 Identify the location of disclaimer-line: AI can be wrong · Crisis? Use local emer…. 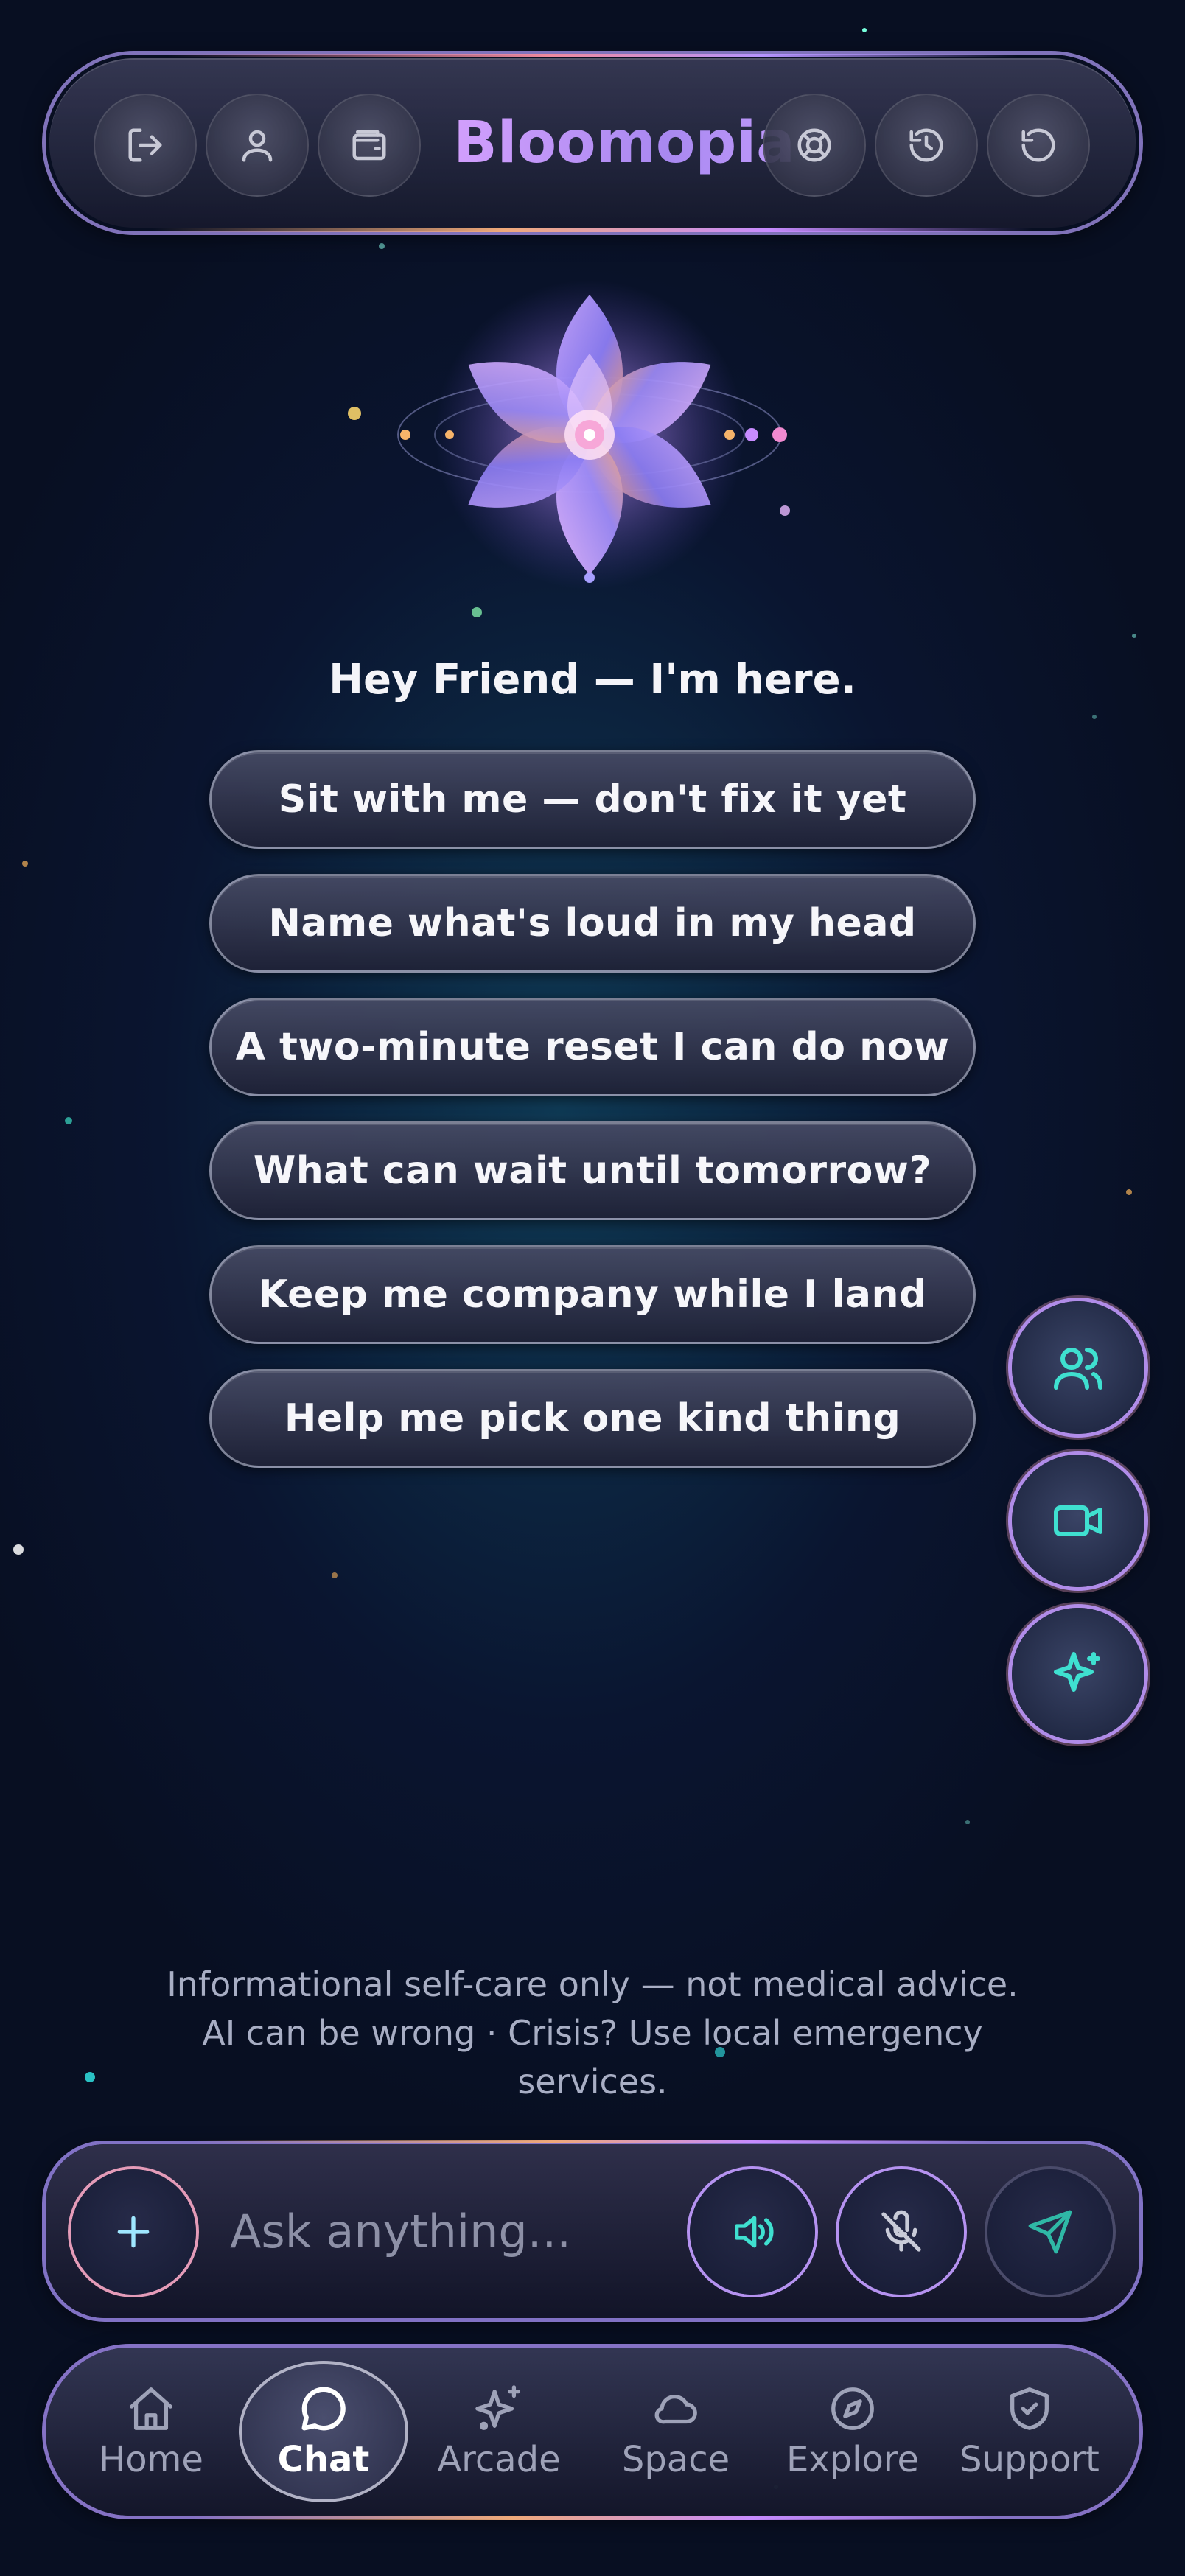
(592, 2033).